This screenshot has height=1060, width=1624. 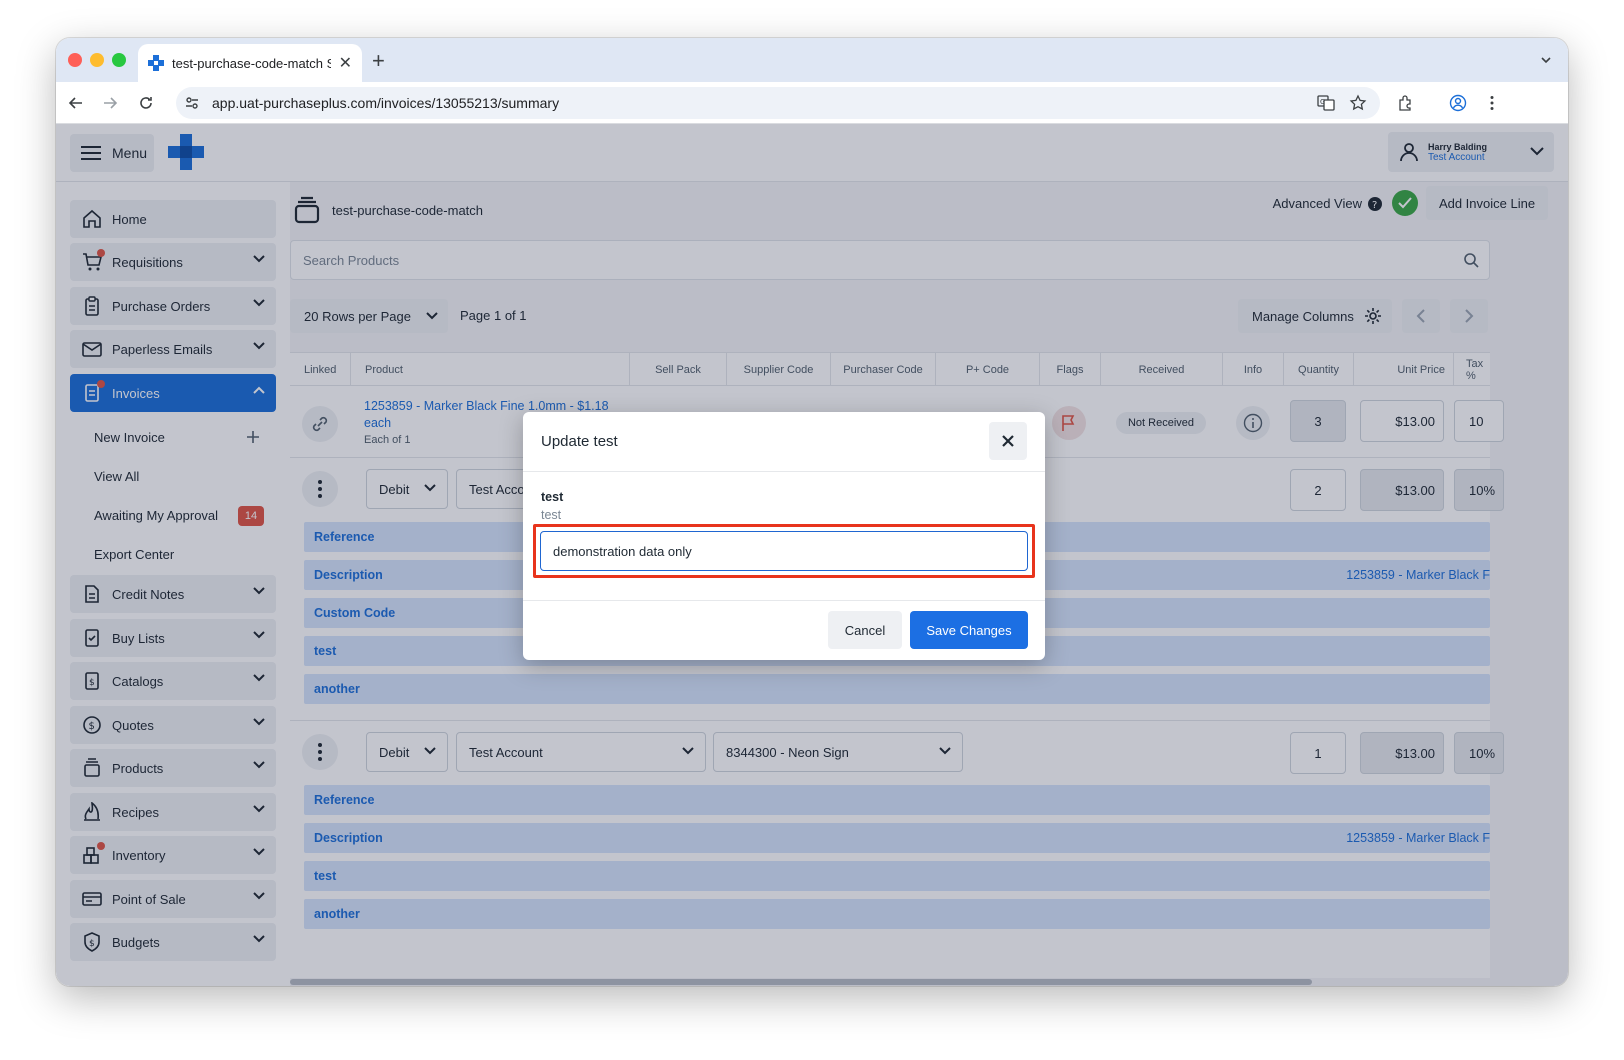 What do you see at coordinates (784, 442) in the screenshot?
I see `modal-header: Update test` at bounding box center [784, 442].